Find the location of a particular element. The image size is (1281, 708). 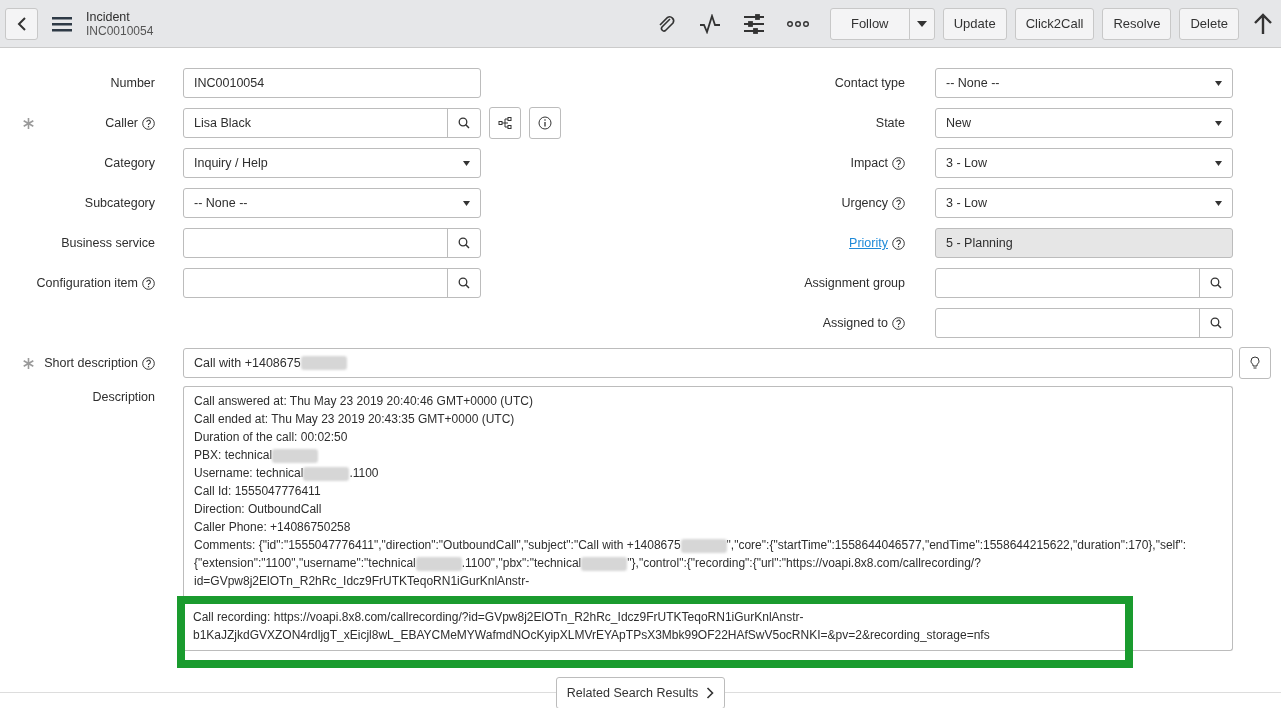

lightbulb-button is located at coordinates (1255, 363).